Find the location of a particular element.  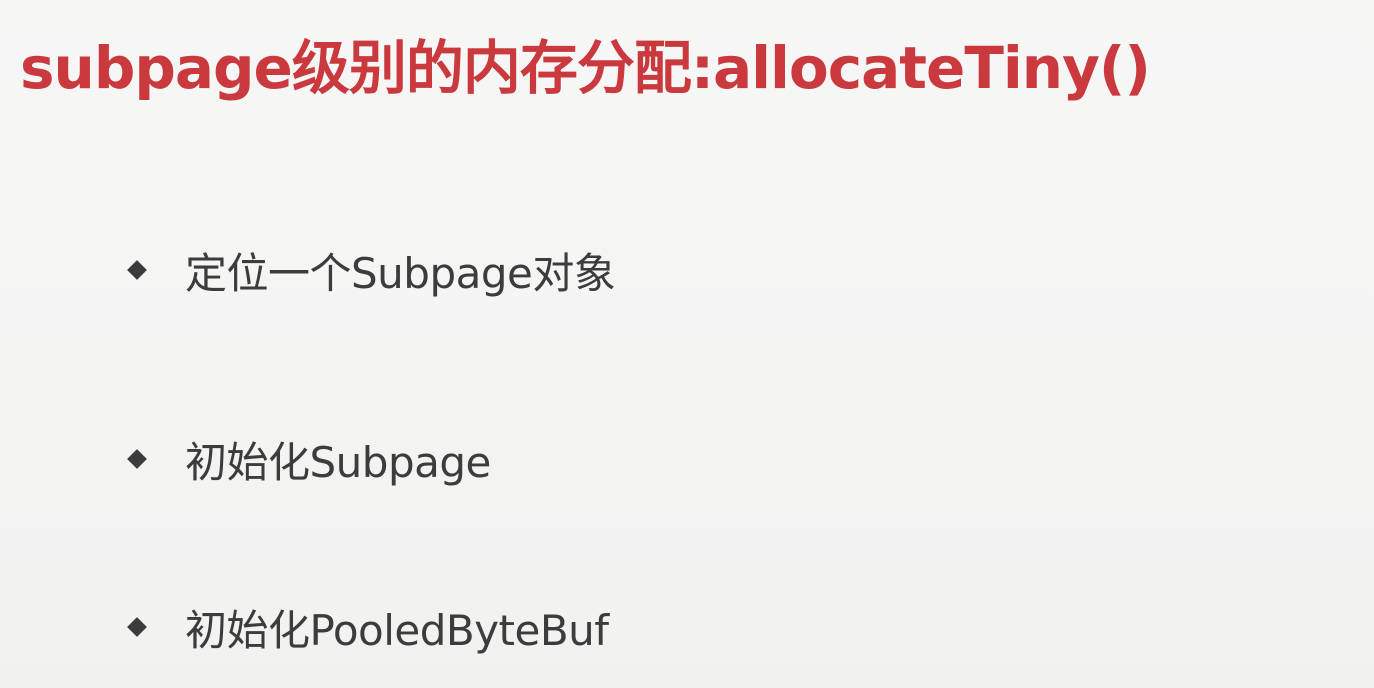

bullet-text: 定位一个Subpage对象 is located at coordinates (400, 273).